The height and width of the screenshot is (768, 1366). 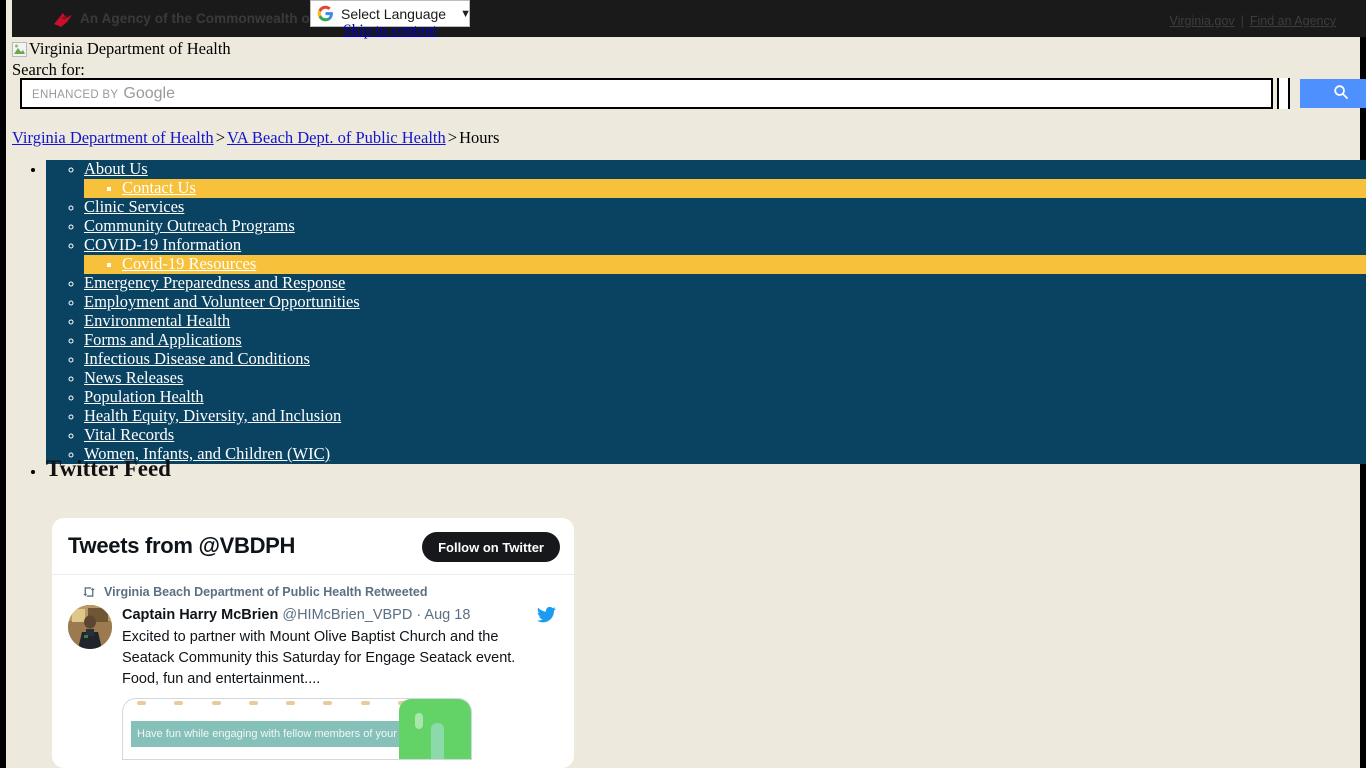 What do you see at coordinates (1283, 93) in the screenshot?
I see `search-input-separator` at bounding box center [1283, 93].